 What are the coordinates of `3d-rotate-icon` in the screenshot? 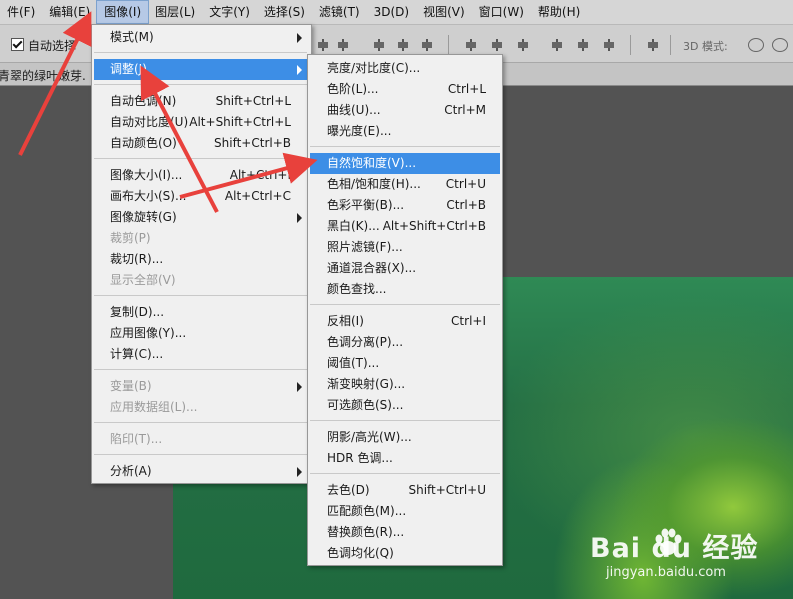 It's located at (756, 45).